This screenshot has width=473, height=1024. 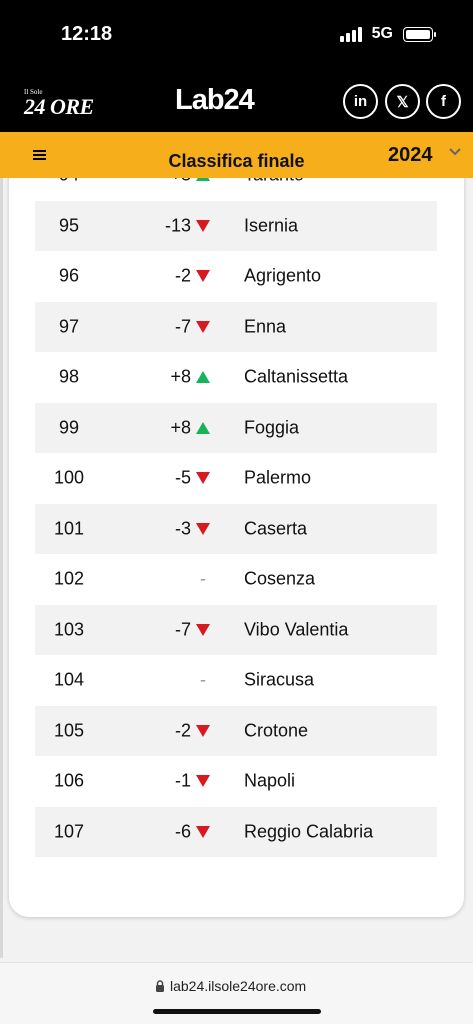 I want to click on row-rank: 102, so click(x=69, y=578).